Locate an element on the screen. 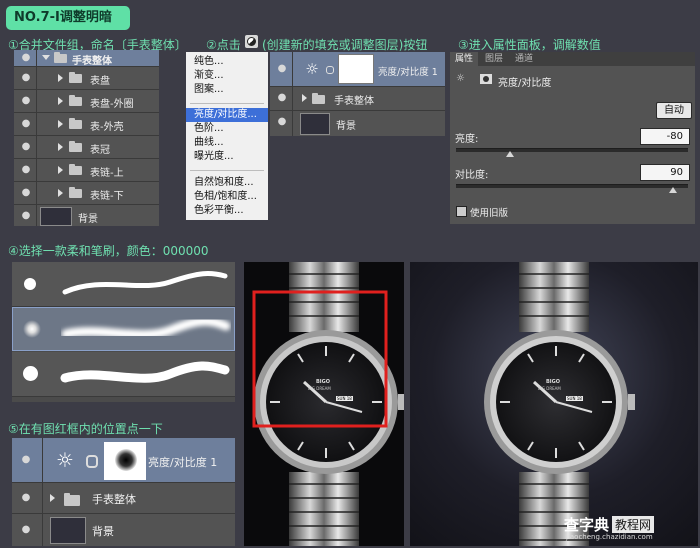  contrast-slider-thumb is located at coordinates (672, 190).